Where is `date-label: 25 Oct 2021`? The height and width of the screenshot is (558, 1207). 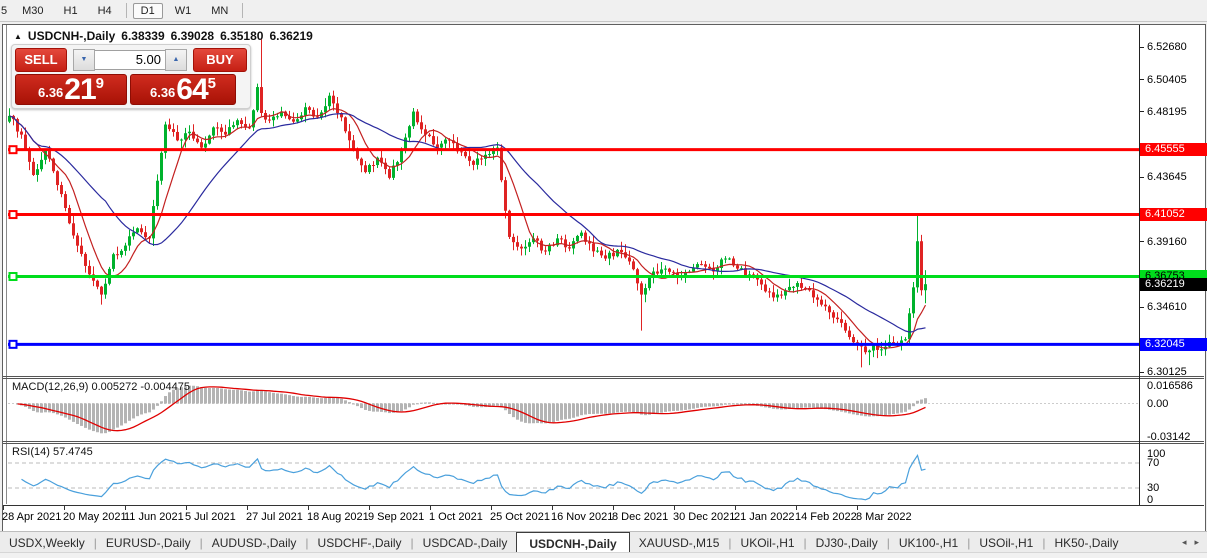 date-label: 25 Oct 2021 is located at coordinates (520, 517).